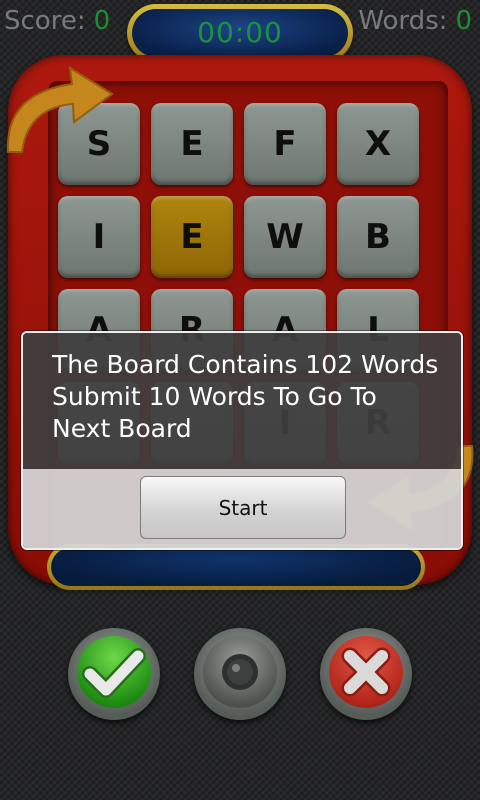 The image size is (480, 800). I want to click on x-icon, so click(366, 672).